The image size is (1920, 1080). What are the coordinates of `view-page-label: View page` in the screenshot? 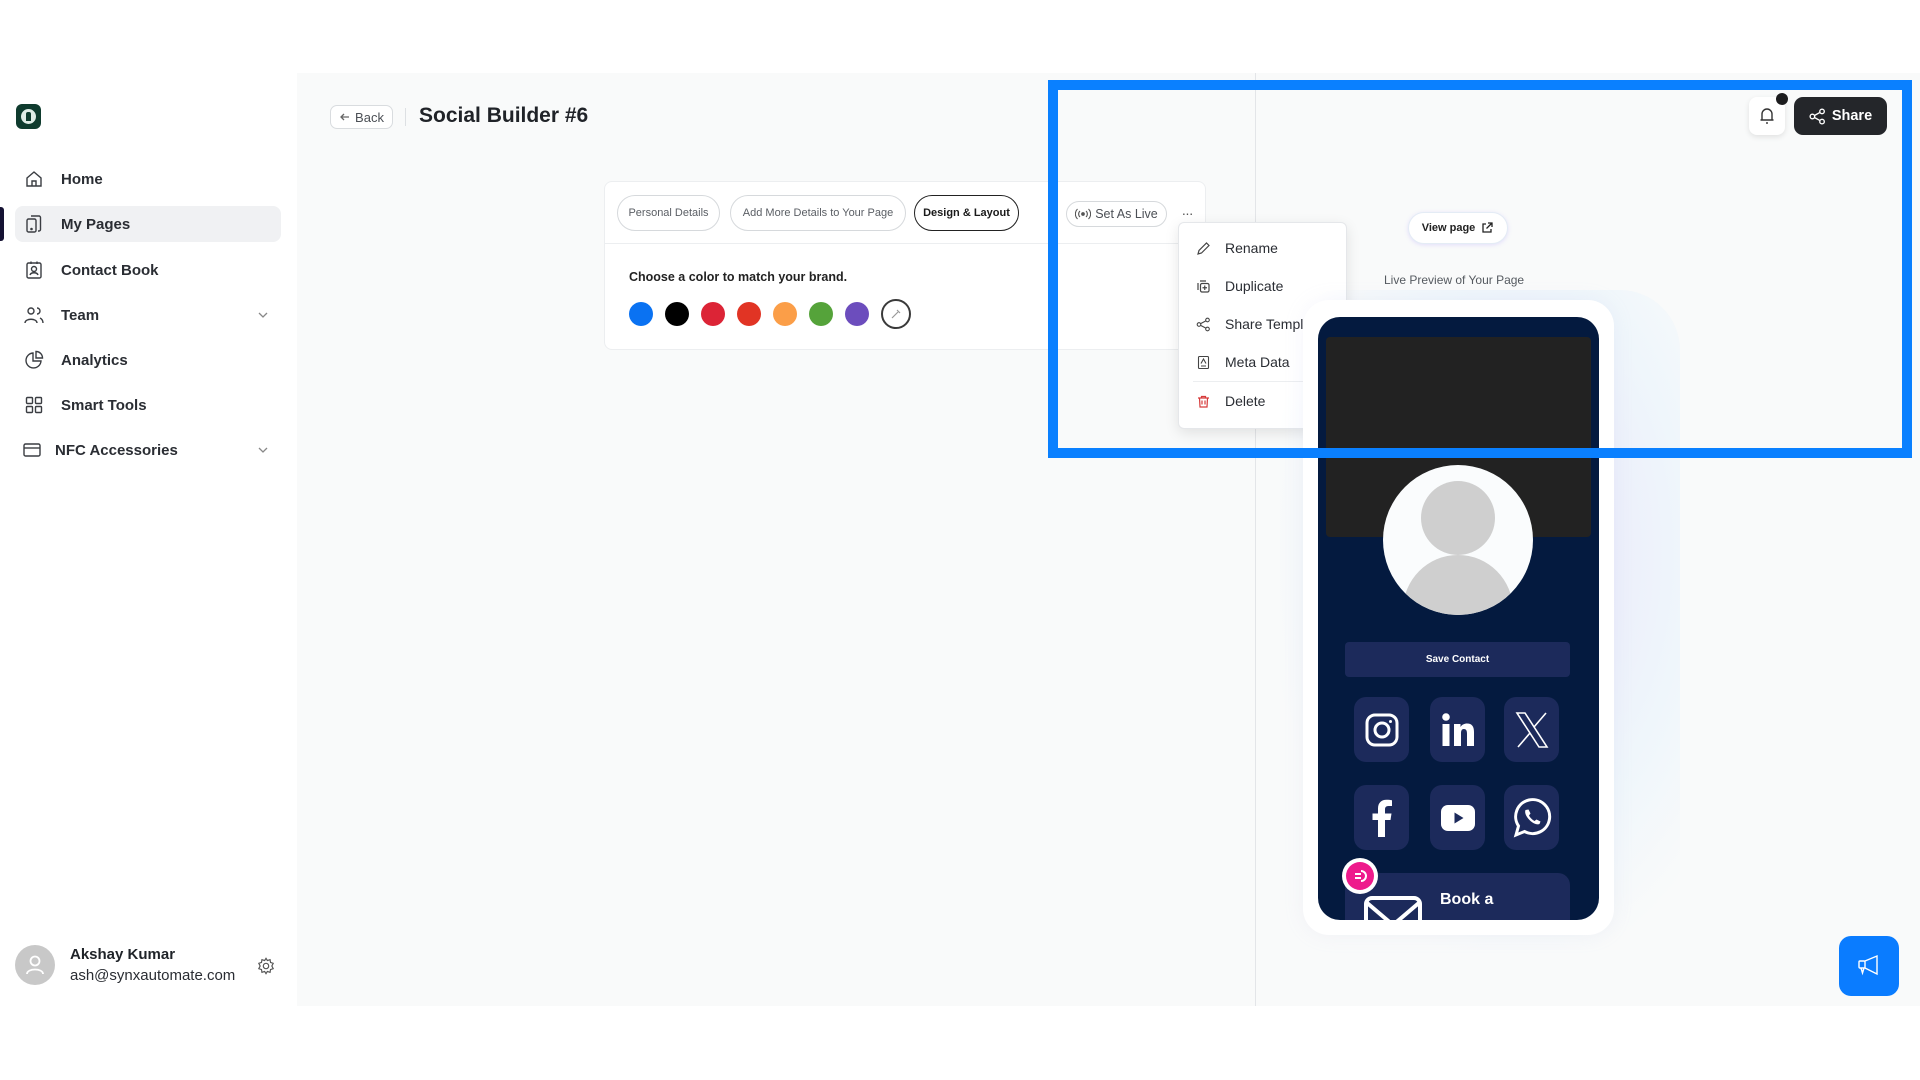 It's located at (1448, 228).